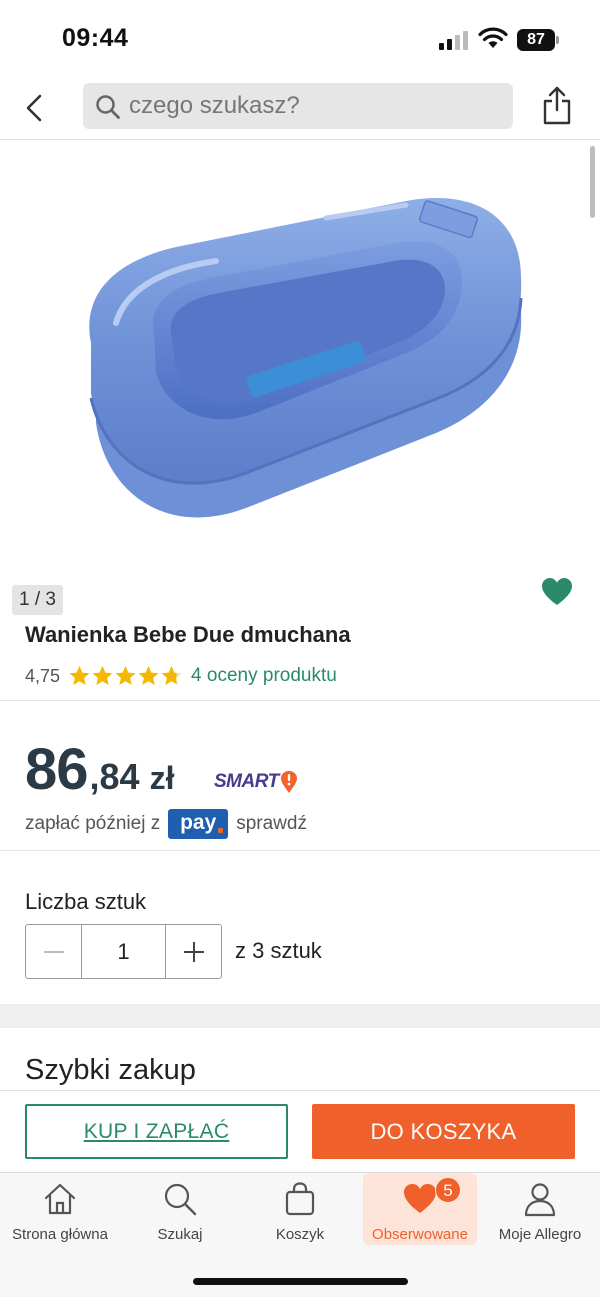 The image size is (600, 1297). I want to click on tab-search: Szukaj, so click(180, 1209).